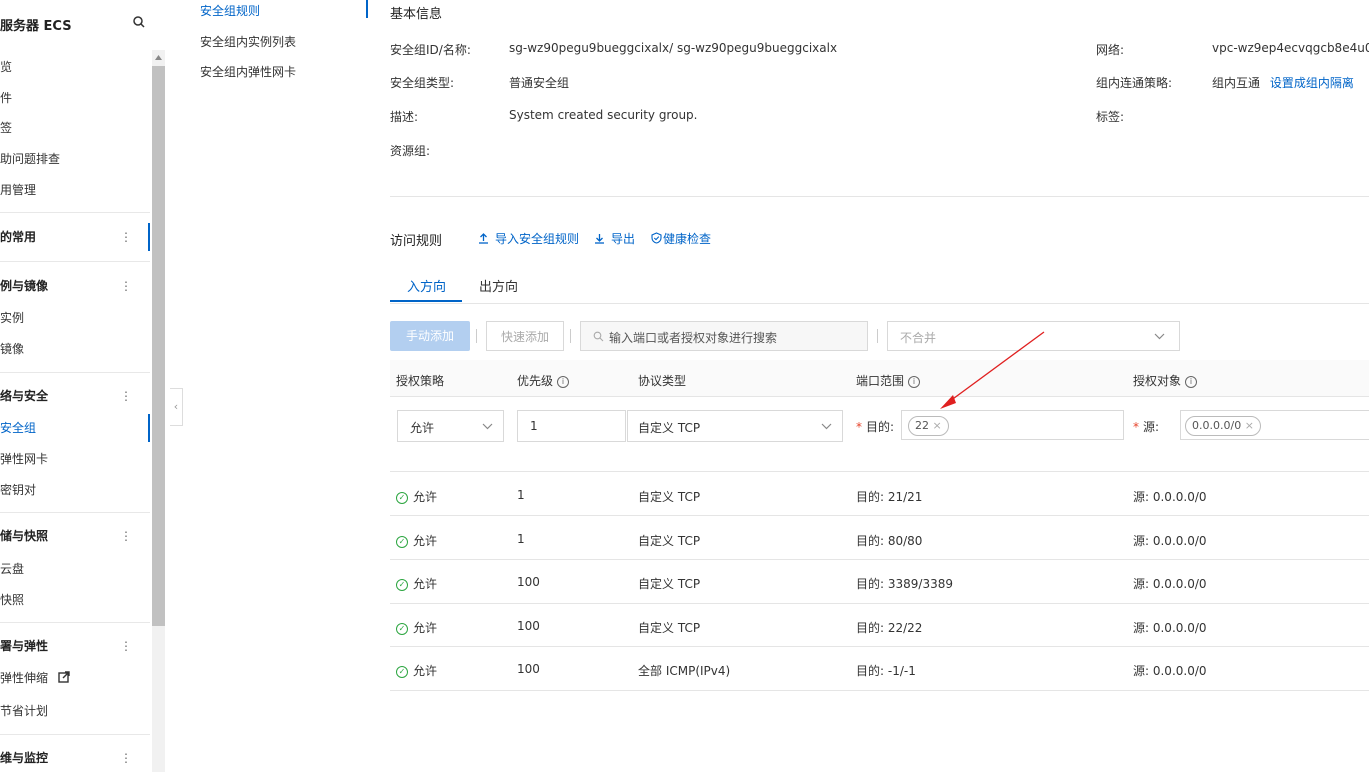 The image size is (1369, 772). What do you see at coordinates (1274, 425) in the screenshot?
I see `source-input: 0.0.0.0/0 ×` at bounding box center [1274, 425].